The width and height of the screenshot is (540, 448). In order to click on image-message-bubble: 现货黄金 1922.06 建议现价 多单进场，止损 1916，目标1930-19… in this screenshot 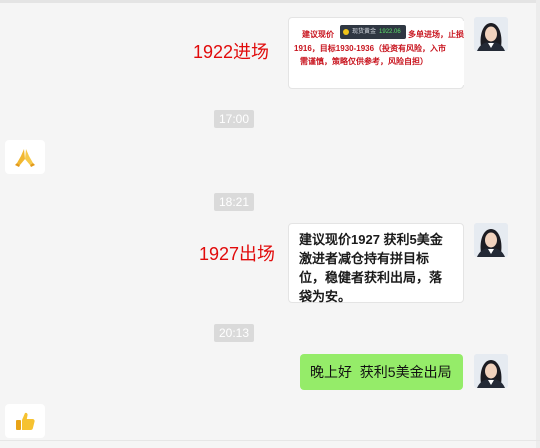, I will do `click(376, 53)`.